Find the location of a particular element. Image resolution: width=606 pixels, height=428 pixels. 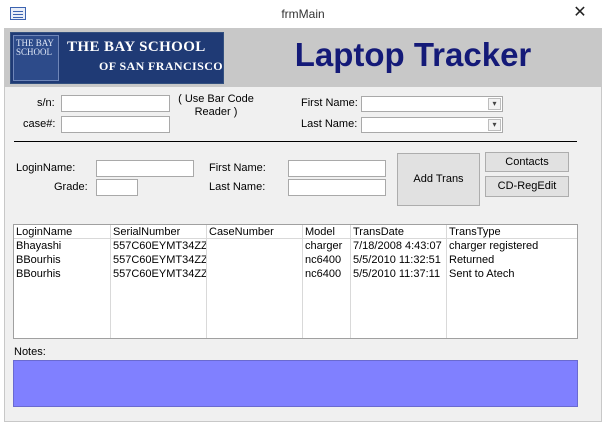

app-title: Laptop Tracker is located at coordinates (413, 54).